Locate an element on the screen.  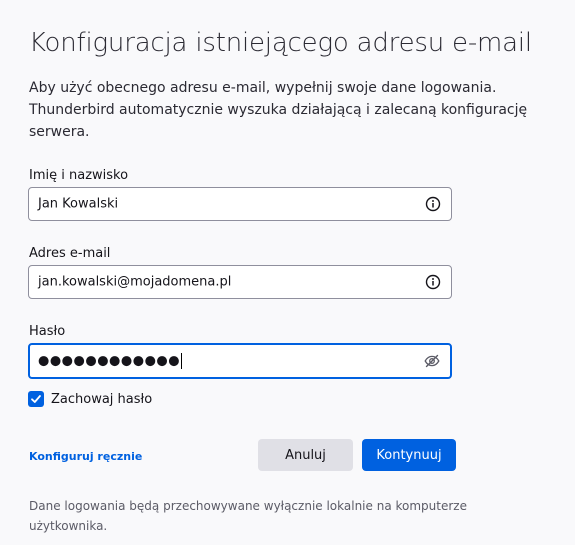
password-field: ●●●●●●●●●●●● is located at coordinates (240, 361).